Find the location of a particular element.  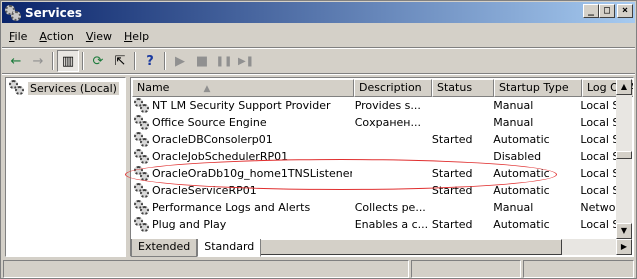

service-name-cell: Performance Logs and Alerts is located at coordinates (242, 207).